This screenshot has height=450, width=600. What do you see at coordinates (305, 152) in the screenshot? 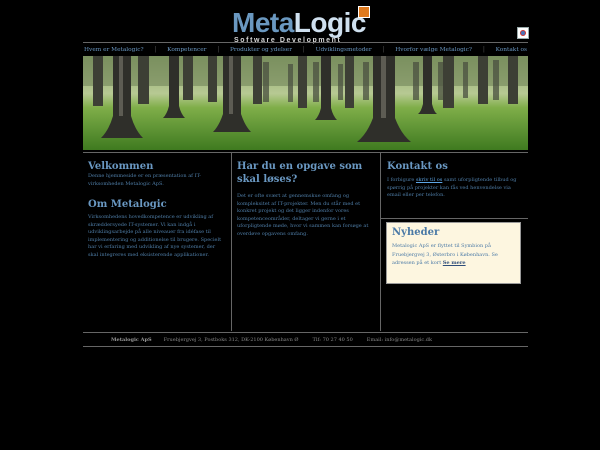
I see `horizontal-divider` at bounding box center [305, 152].